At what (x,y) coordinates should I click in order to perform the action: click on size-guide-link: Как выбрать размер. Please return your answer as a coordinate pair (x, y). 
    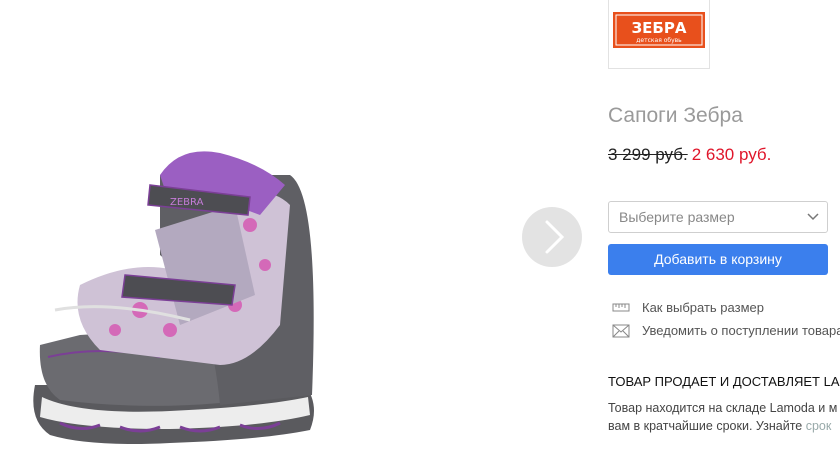
    Looking at the image, I should click on (726, 308).